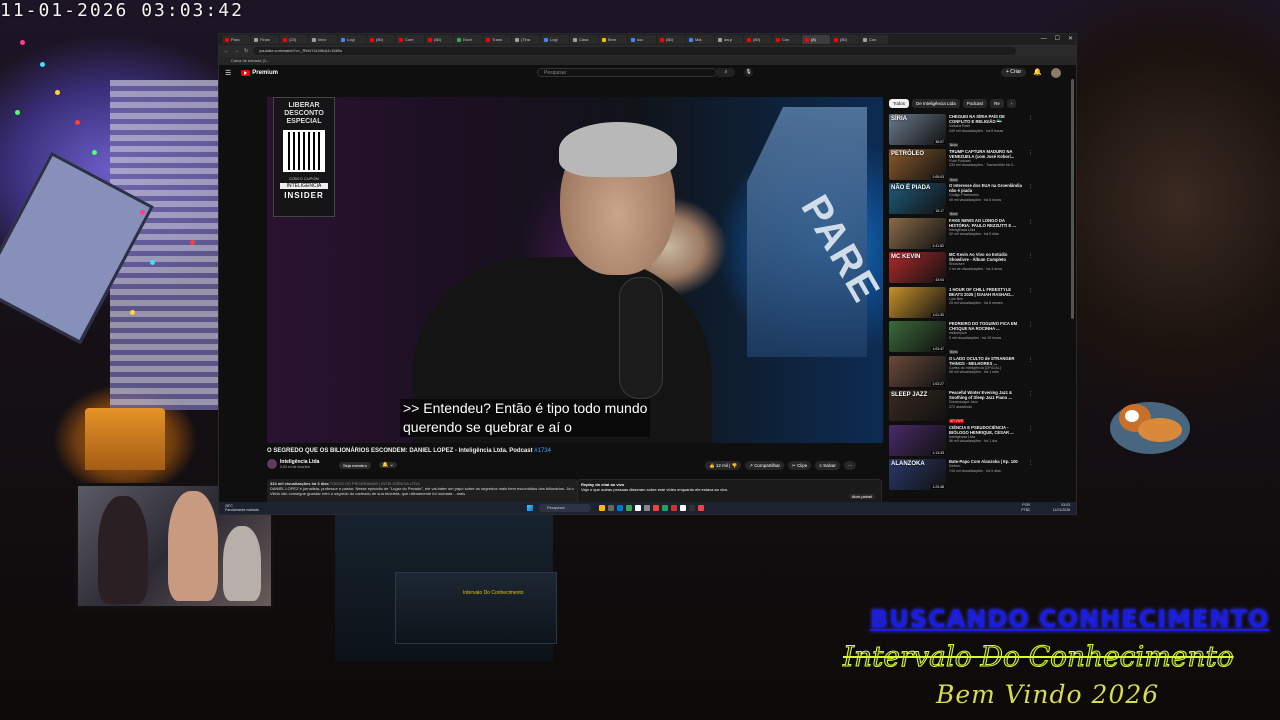 The image size is (1280, 720). What do you see at coordinates (228, 73) in the screenshot?
I see `menu-icon: ☰` at bounding box center [228, 73].